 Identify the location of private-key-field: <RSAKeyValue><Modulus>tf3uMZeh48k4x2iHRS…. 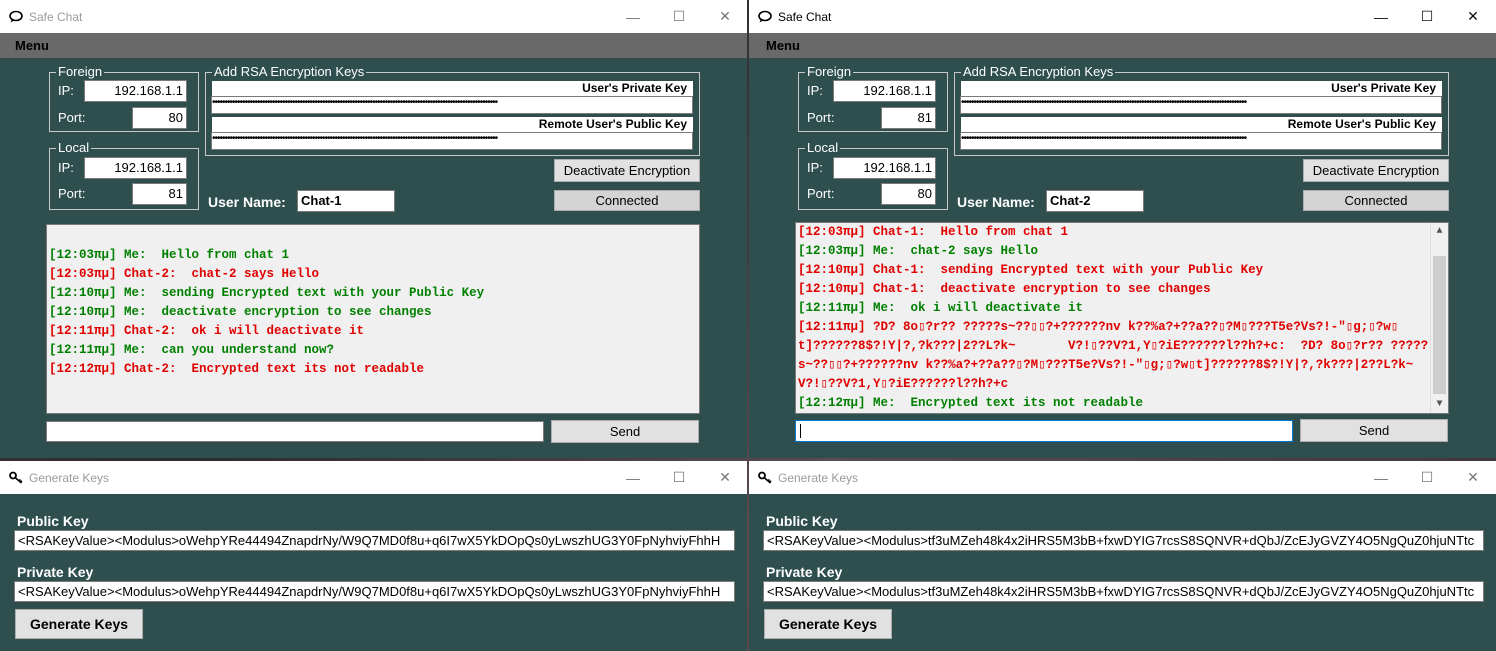
(1123, 591).